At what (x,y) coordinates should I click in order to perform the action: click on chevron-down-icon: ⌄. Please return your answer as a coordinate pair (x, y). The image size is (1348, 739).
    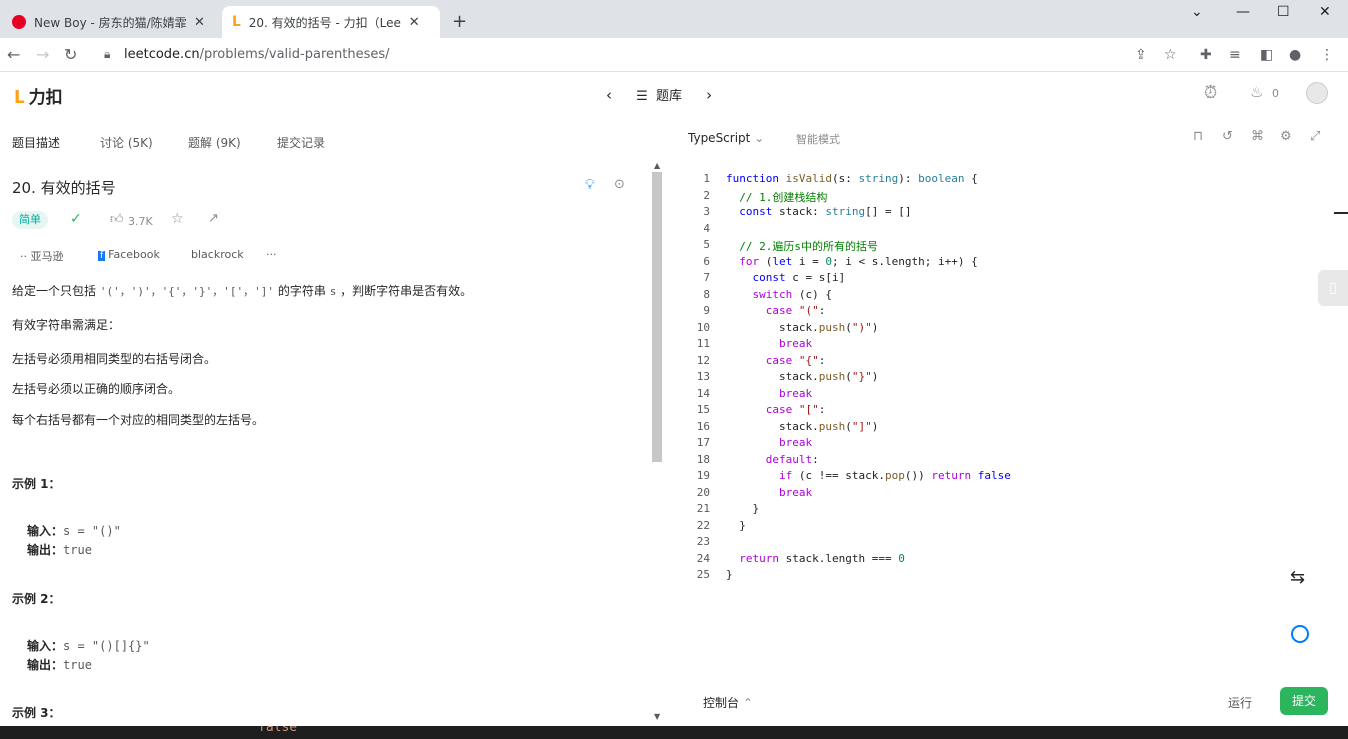
    Looking at the image, I should click on (759, 138).